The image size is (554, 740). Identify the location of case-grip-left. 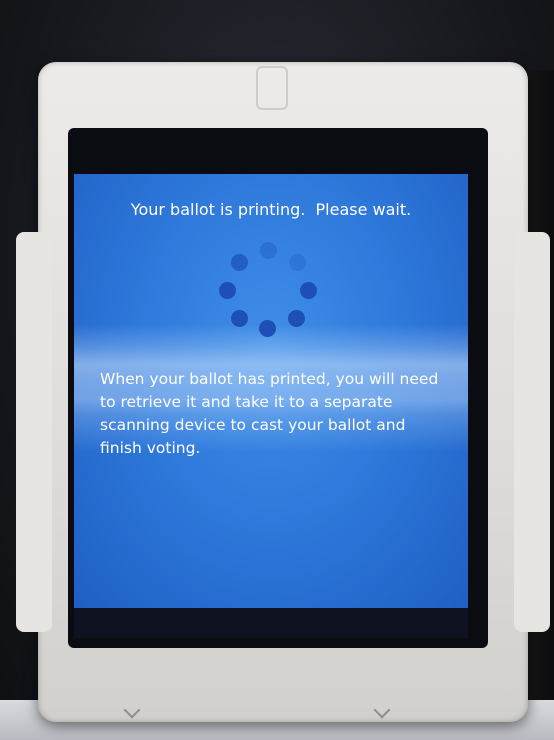
(34, 432).